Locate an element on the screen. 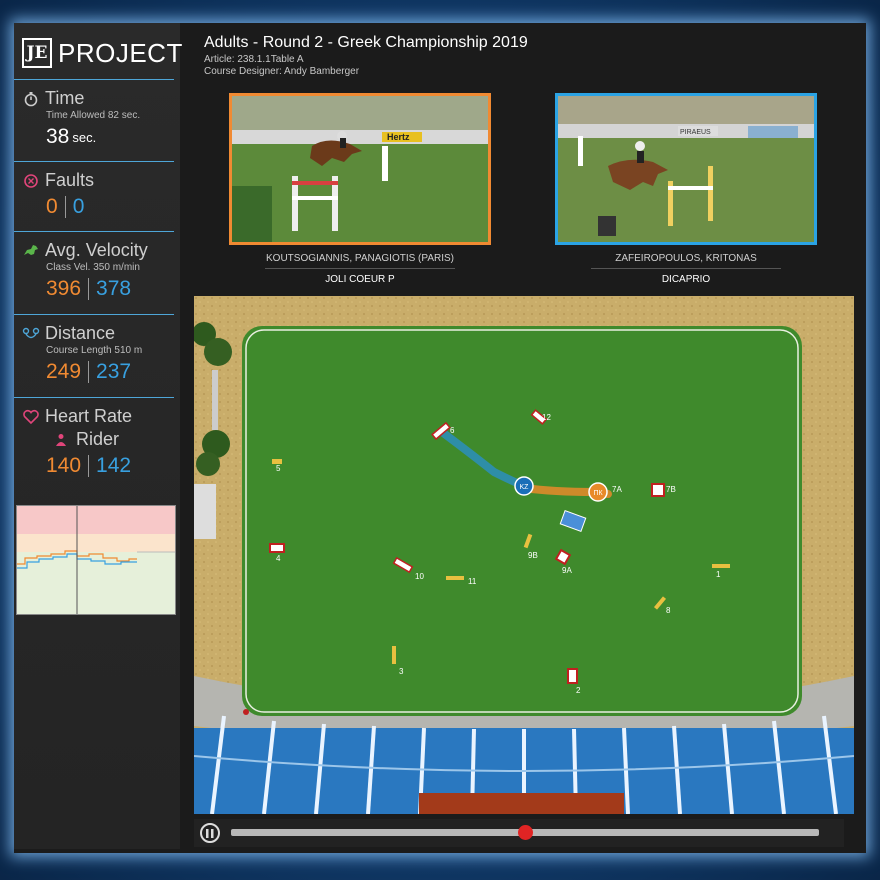  logo-text: PROJECT is located at coordinates (120, 52).